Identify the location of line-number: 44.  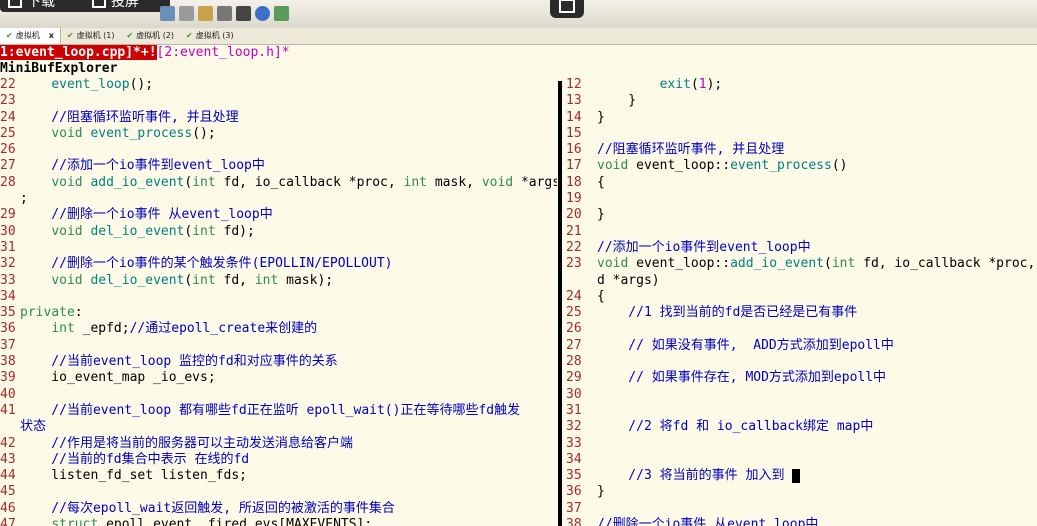
(8, 476).